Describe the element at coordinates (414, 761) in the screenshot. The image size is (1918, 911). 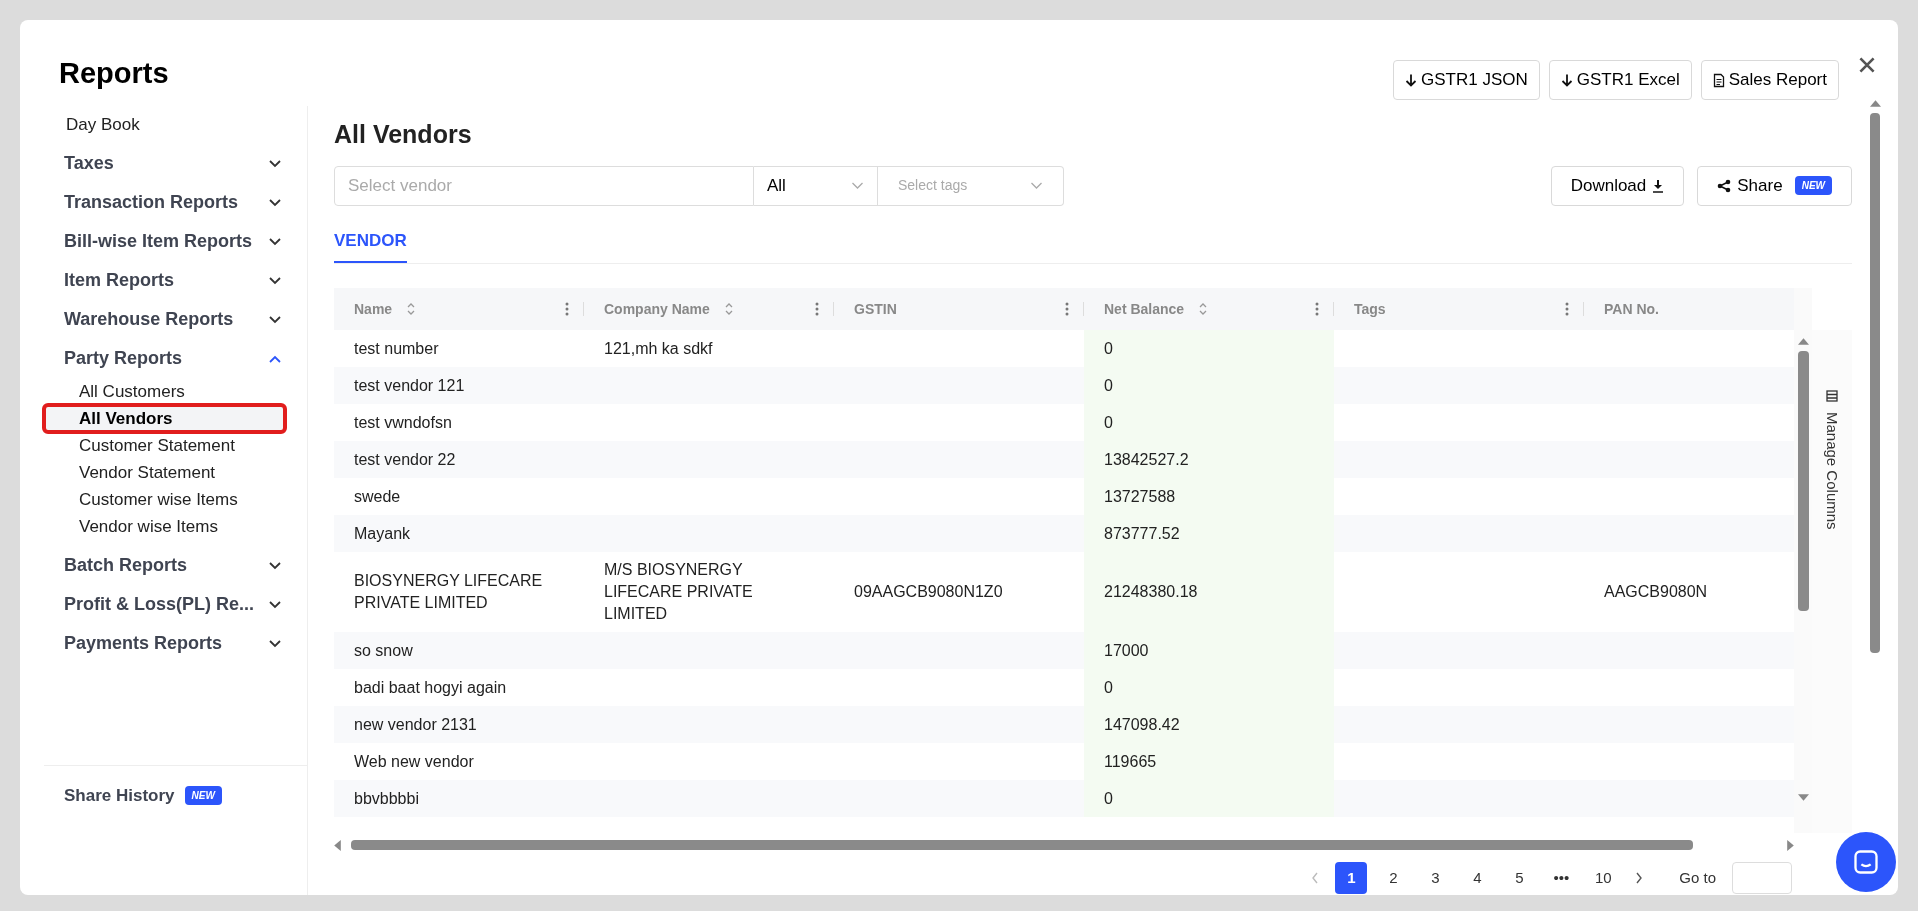
I see `table-cell-text: Web new vendor` at that location.